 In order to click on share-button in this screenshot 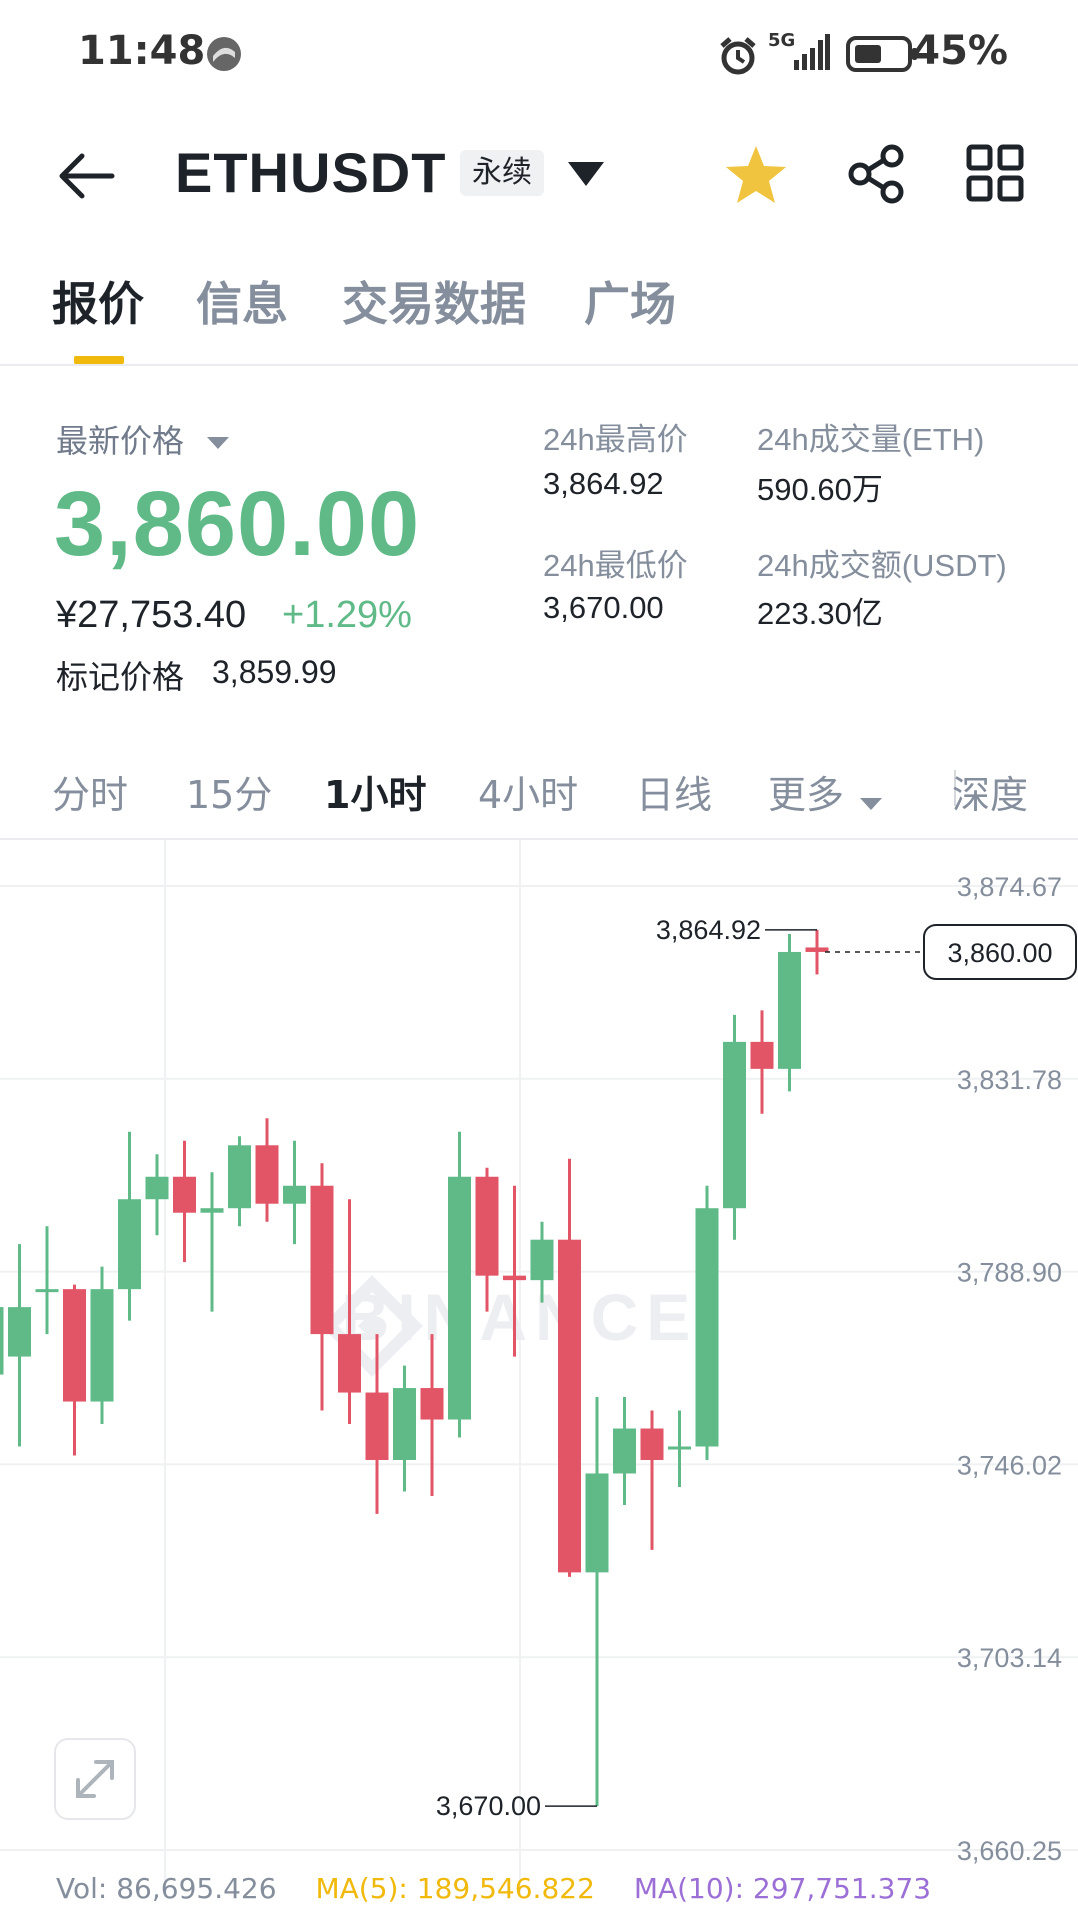, I will do `click(876, 176)`.